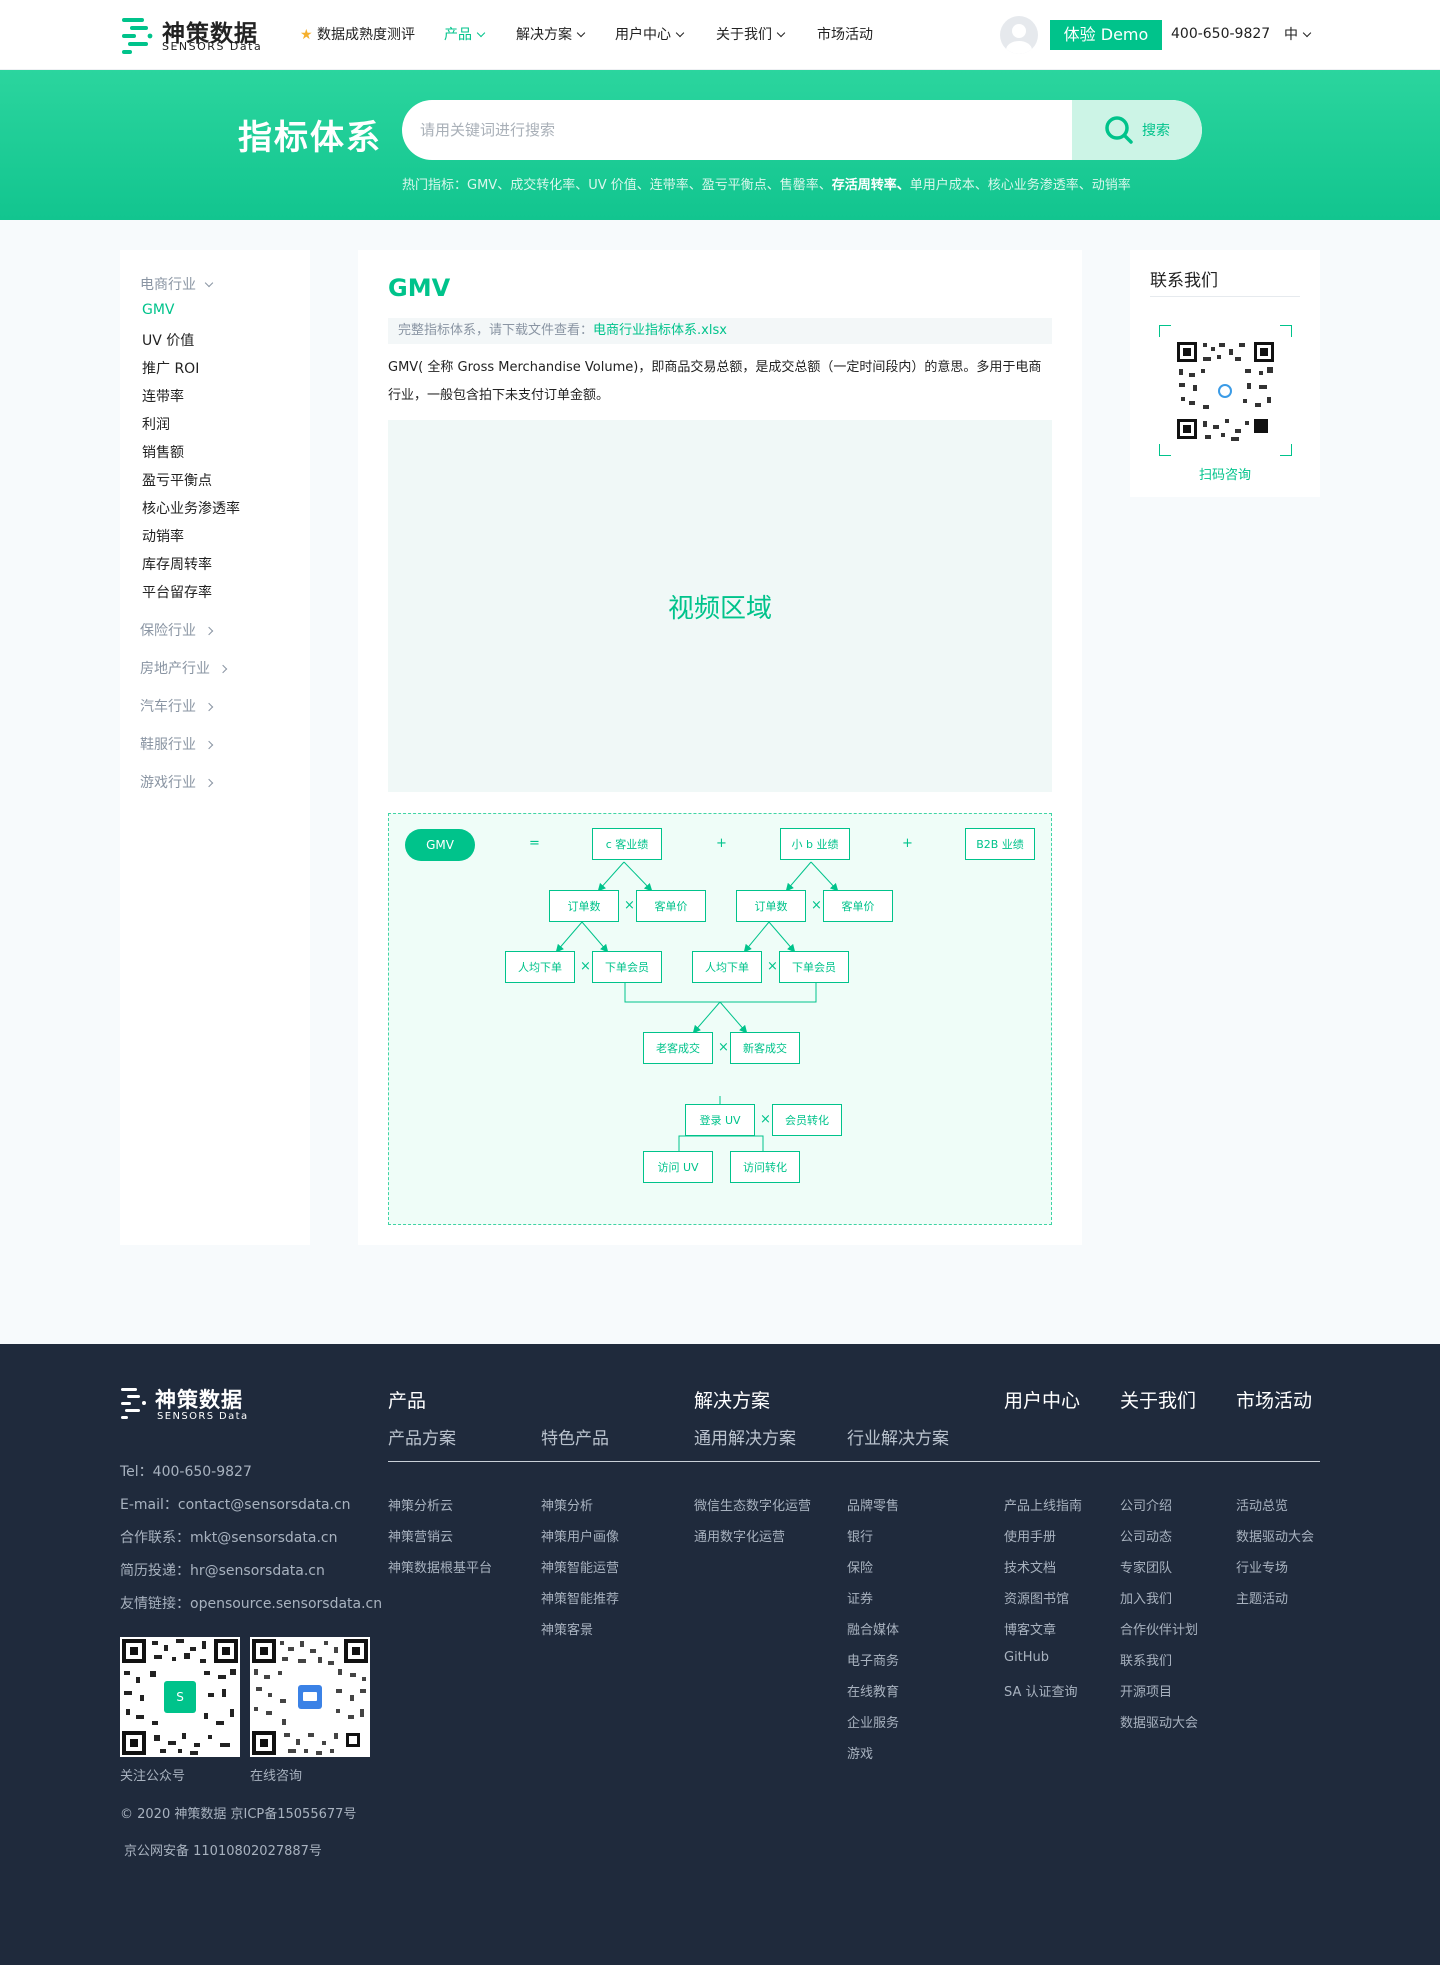 This screenshot has height=1965, width=1440. What do you see at coordinates (551, 34) in the screenshot?
I see `nav-solution: 解决方案` at bounding box center [551, 34].